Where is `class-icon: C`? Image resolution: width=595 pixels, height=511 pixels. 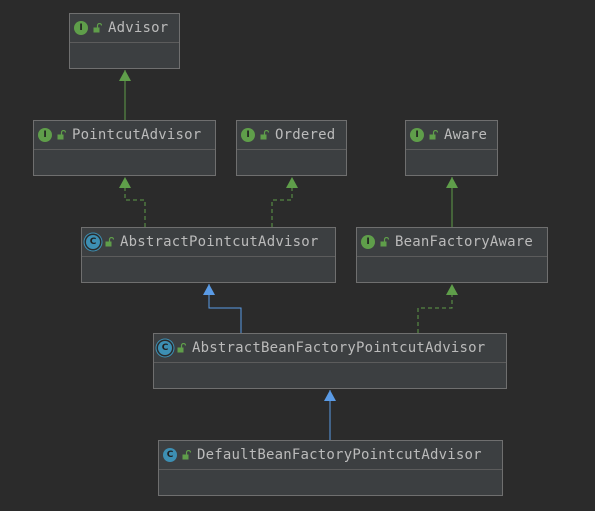 class-icon: C is located at coordinates (170, 455).